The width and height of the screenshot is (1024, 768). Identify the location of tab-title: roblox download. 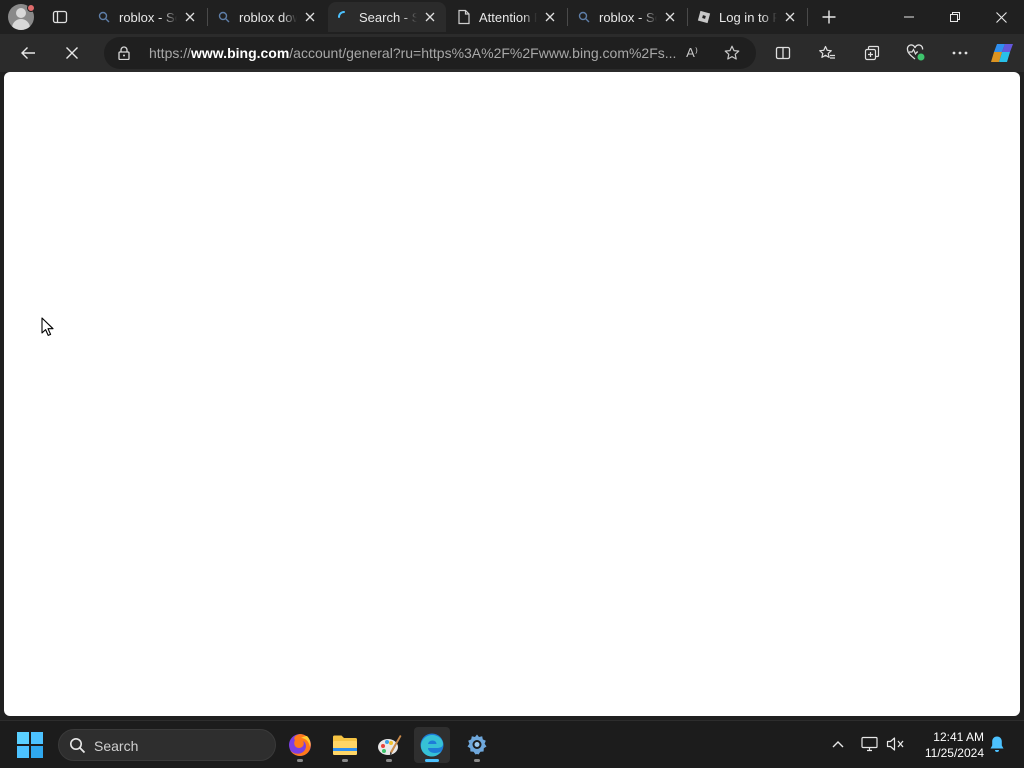
(268, 17).